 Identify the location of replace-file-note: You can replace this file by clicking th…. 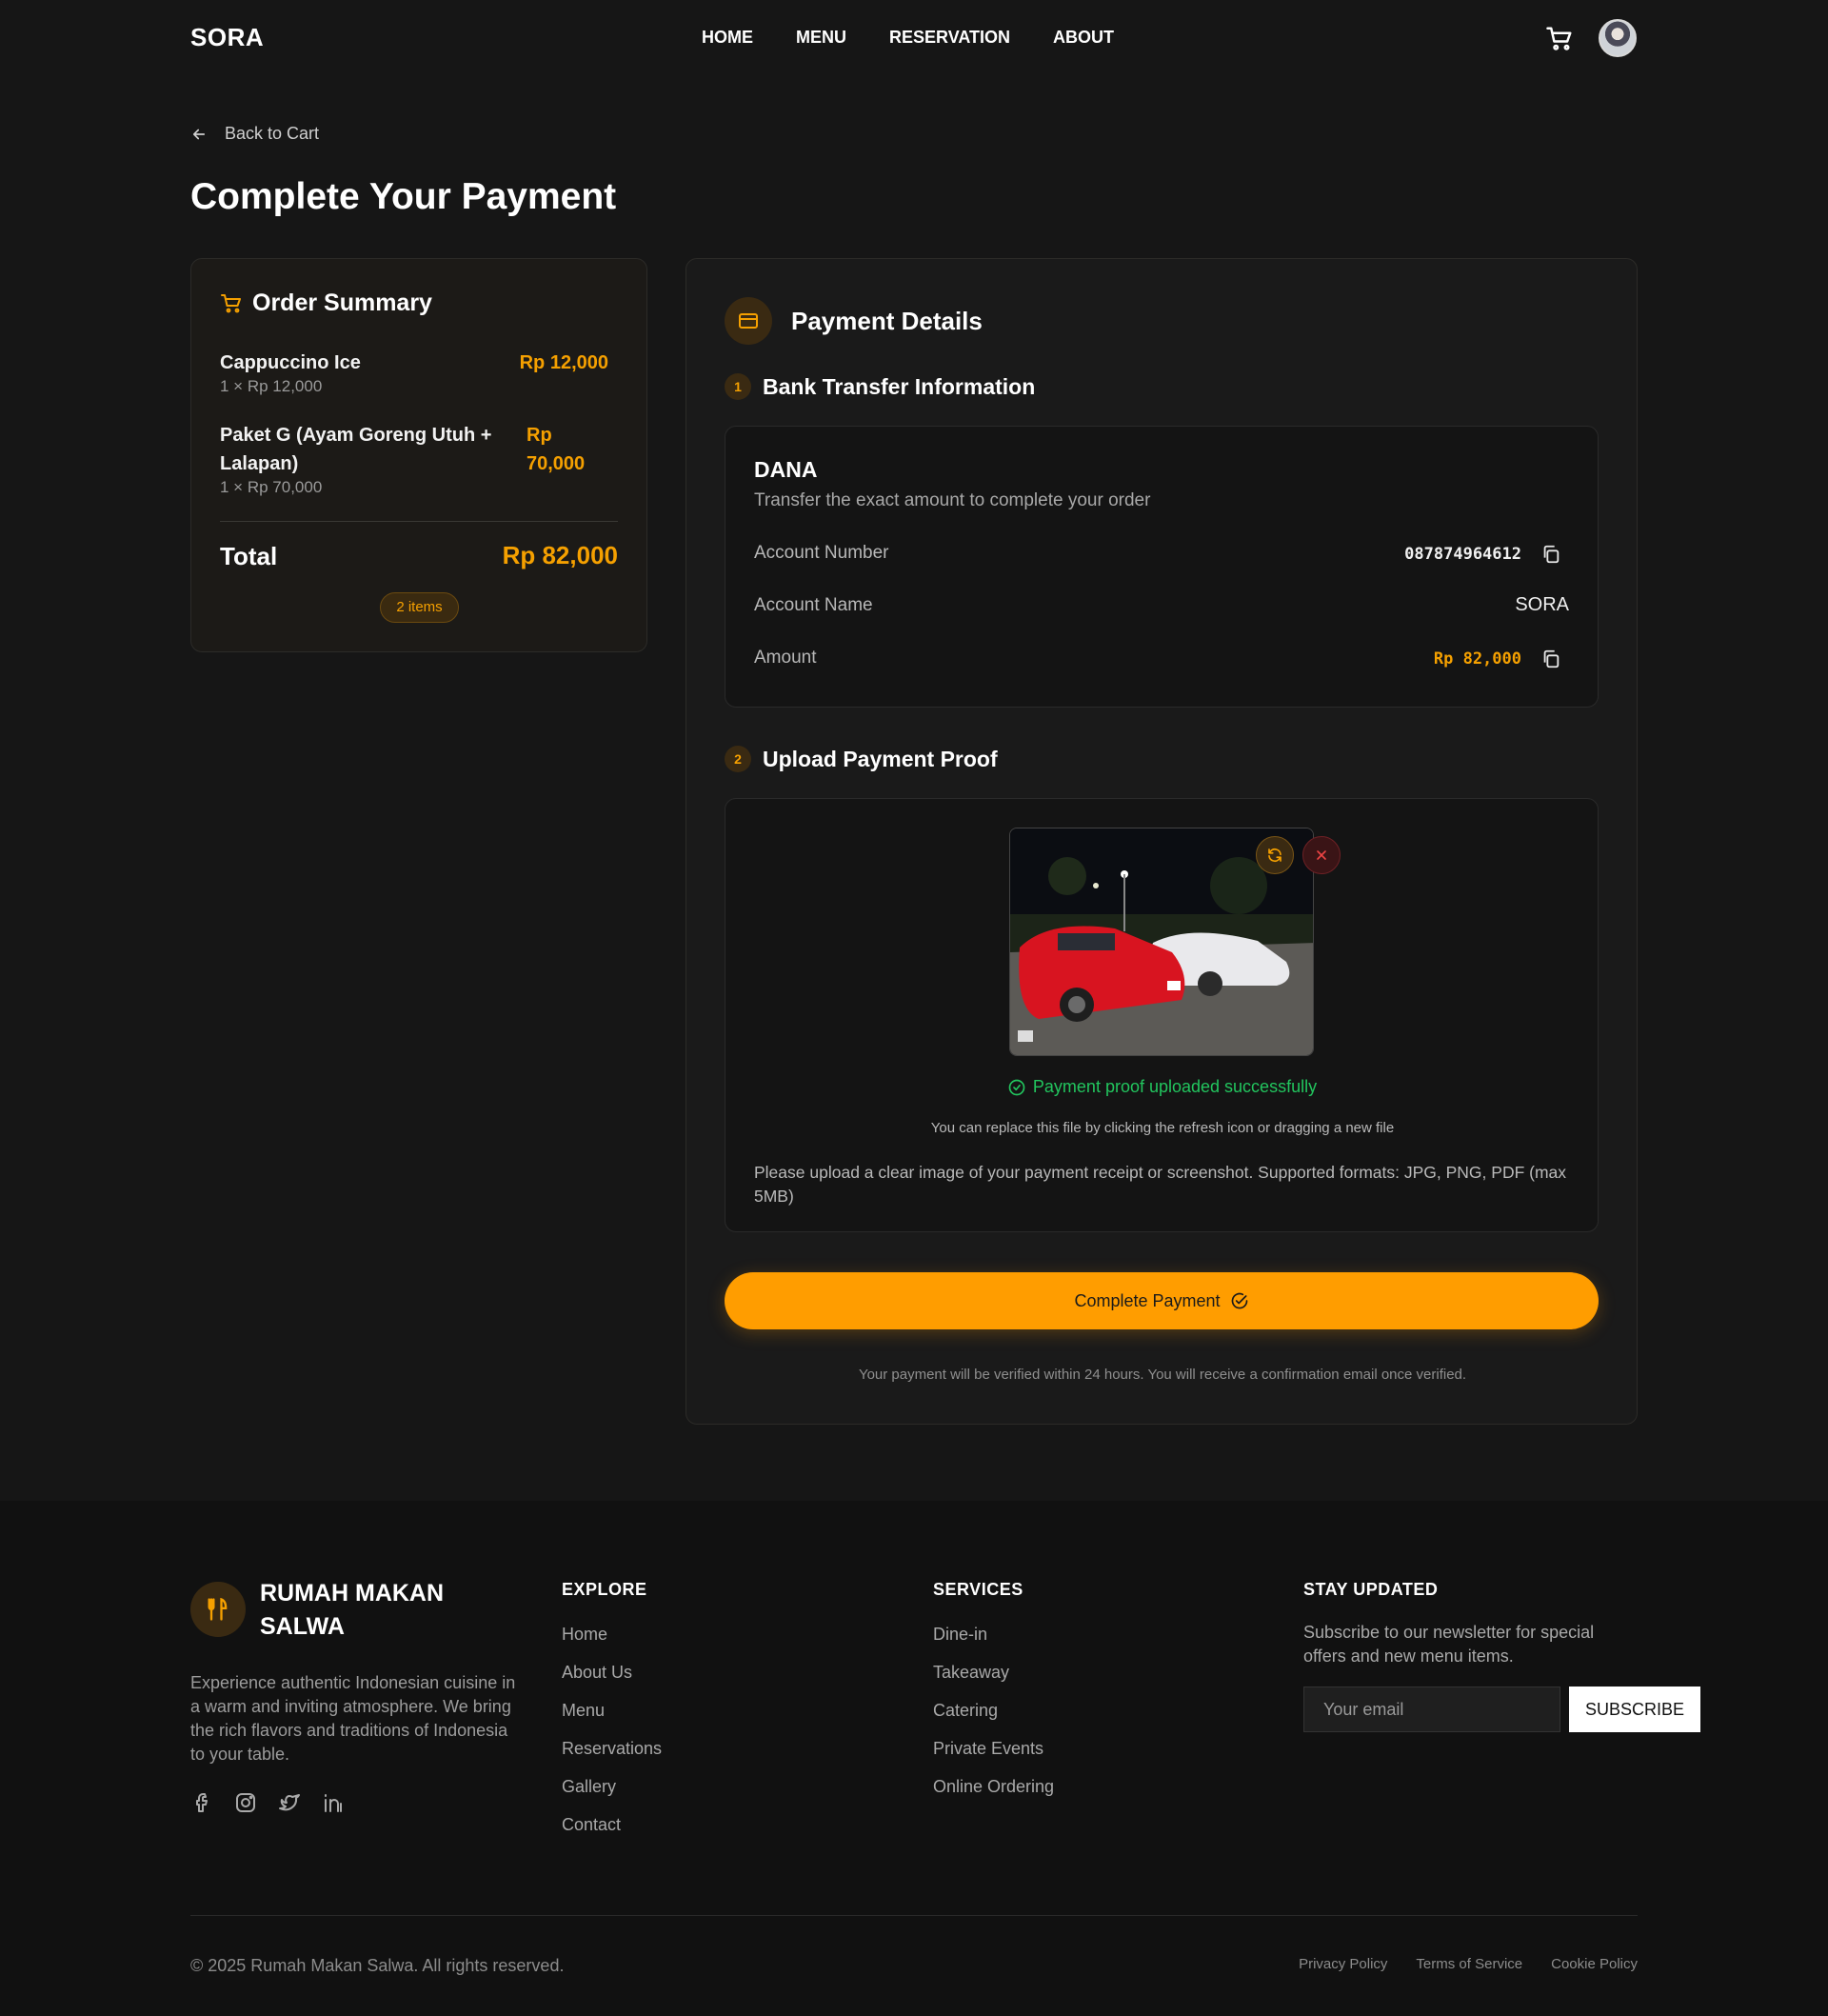
(1162, 1128).